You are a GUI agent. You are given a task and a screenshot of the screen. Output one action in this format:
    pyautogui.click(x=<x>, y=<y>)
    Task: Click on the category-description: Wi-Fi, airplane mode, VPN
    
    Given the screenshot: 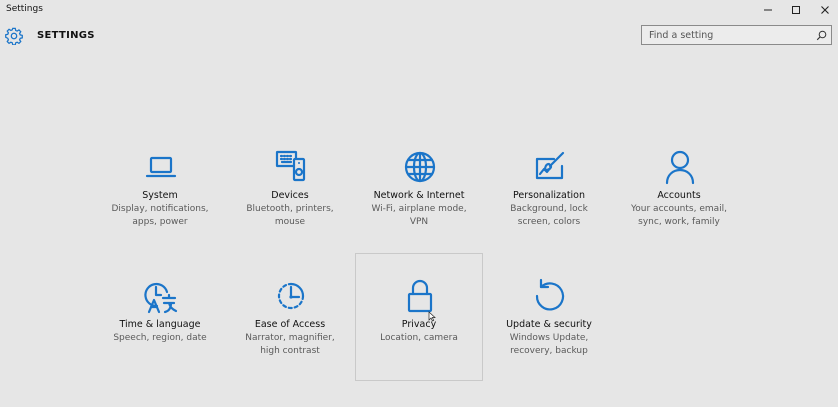 What is the action you would take?
    pyautogui.click(x=419, y=215)
    